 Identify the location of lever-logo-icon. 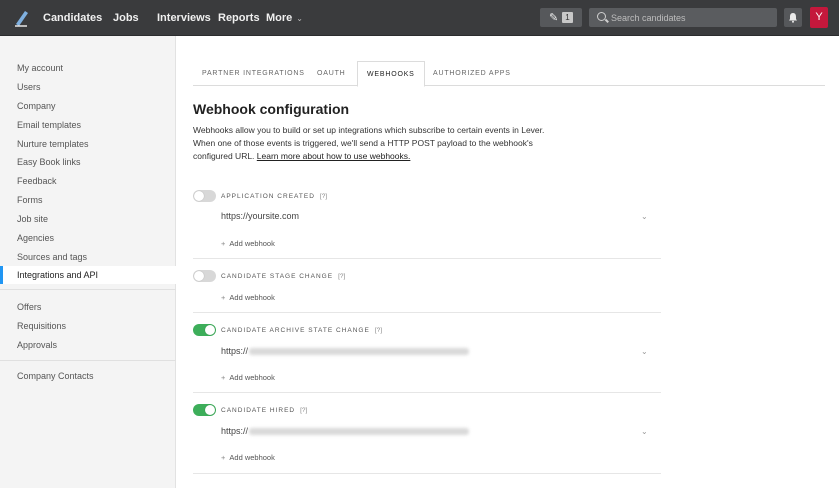
(21, 18).